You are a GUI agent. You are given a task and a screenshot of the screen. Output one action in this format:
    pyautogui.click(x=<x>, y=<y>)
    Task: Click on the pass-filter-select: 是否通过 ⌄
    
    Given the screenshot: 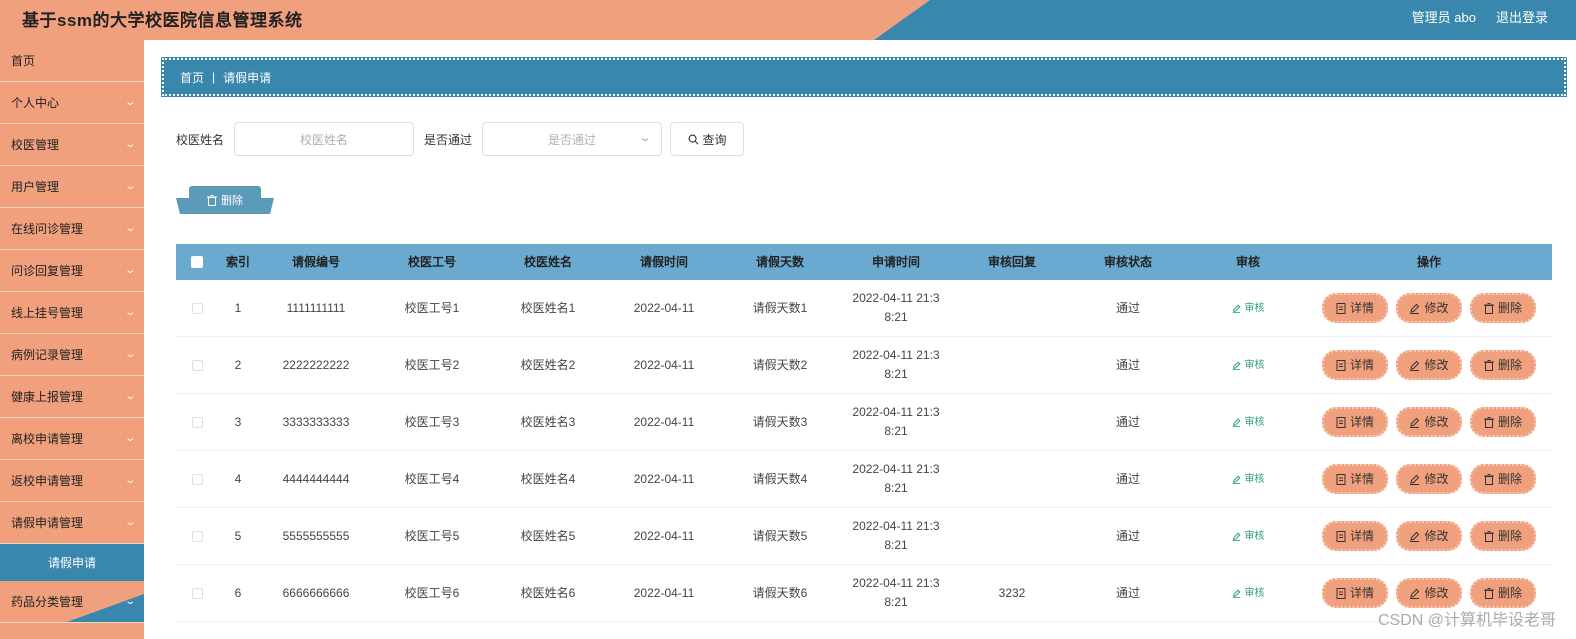 What is the action you would take?
    pyautogui.click(x=572, y=139)
    